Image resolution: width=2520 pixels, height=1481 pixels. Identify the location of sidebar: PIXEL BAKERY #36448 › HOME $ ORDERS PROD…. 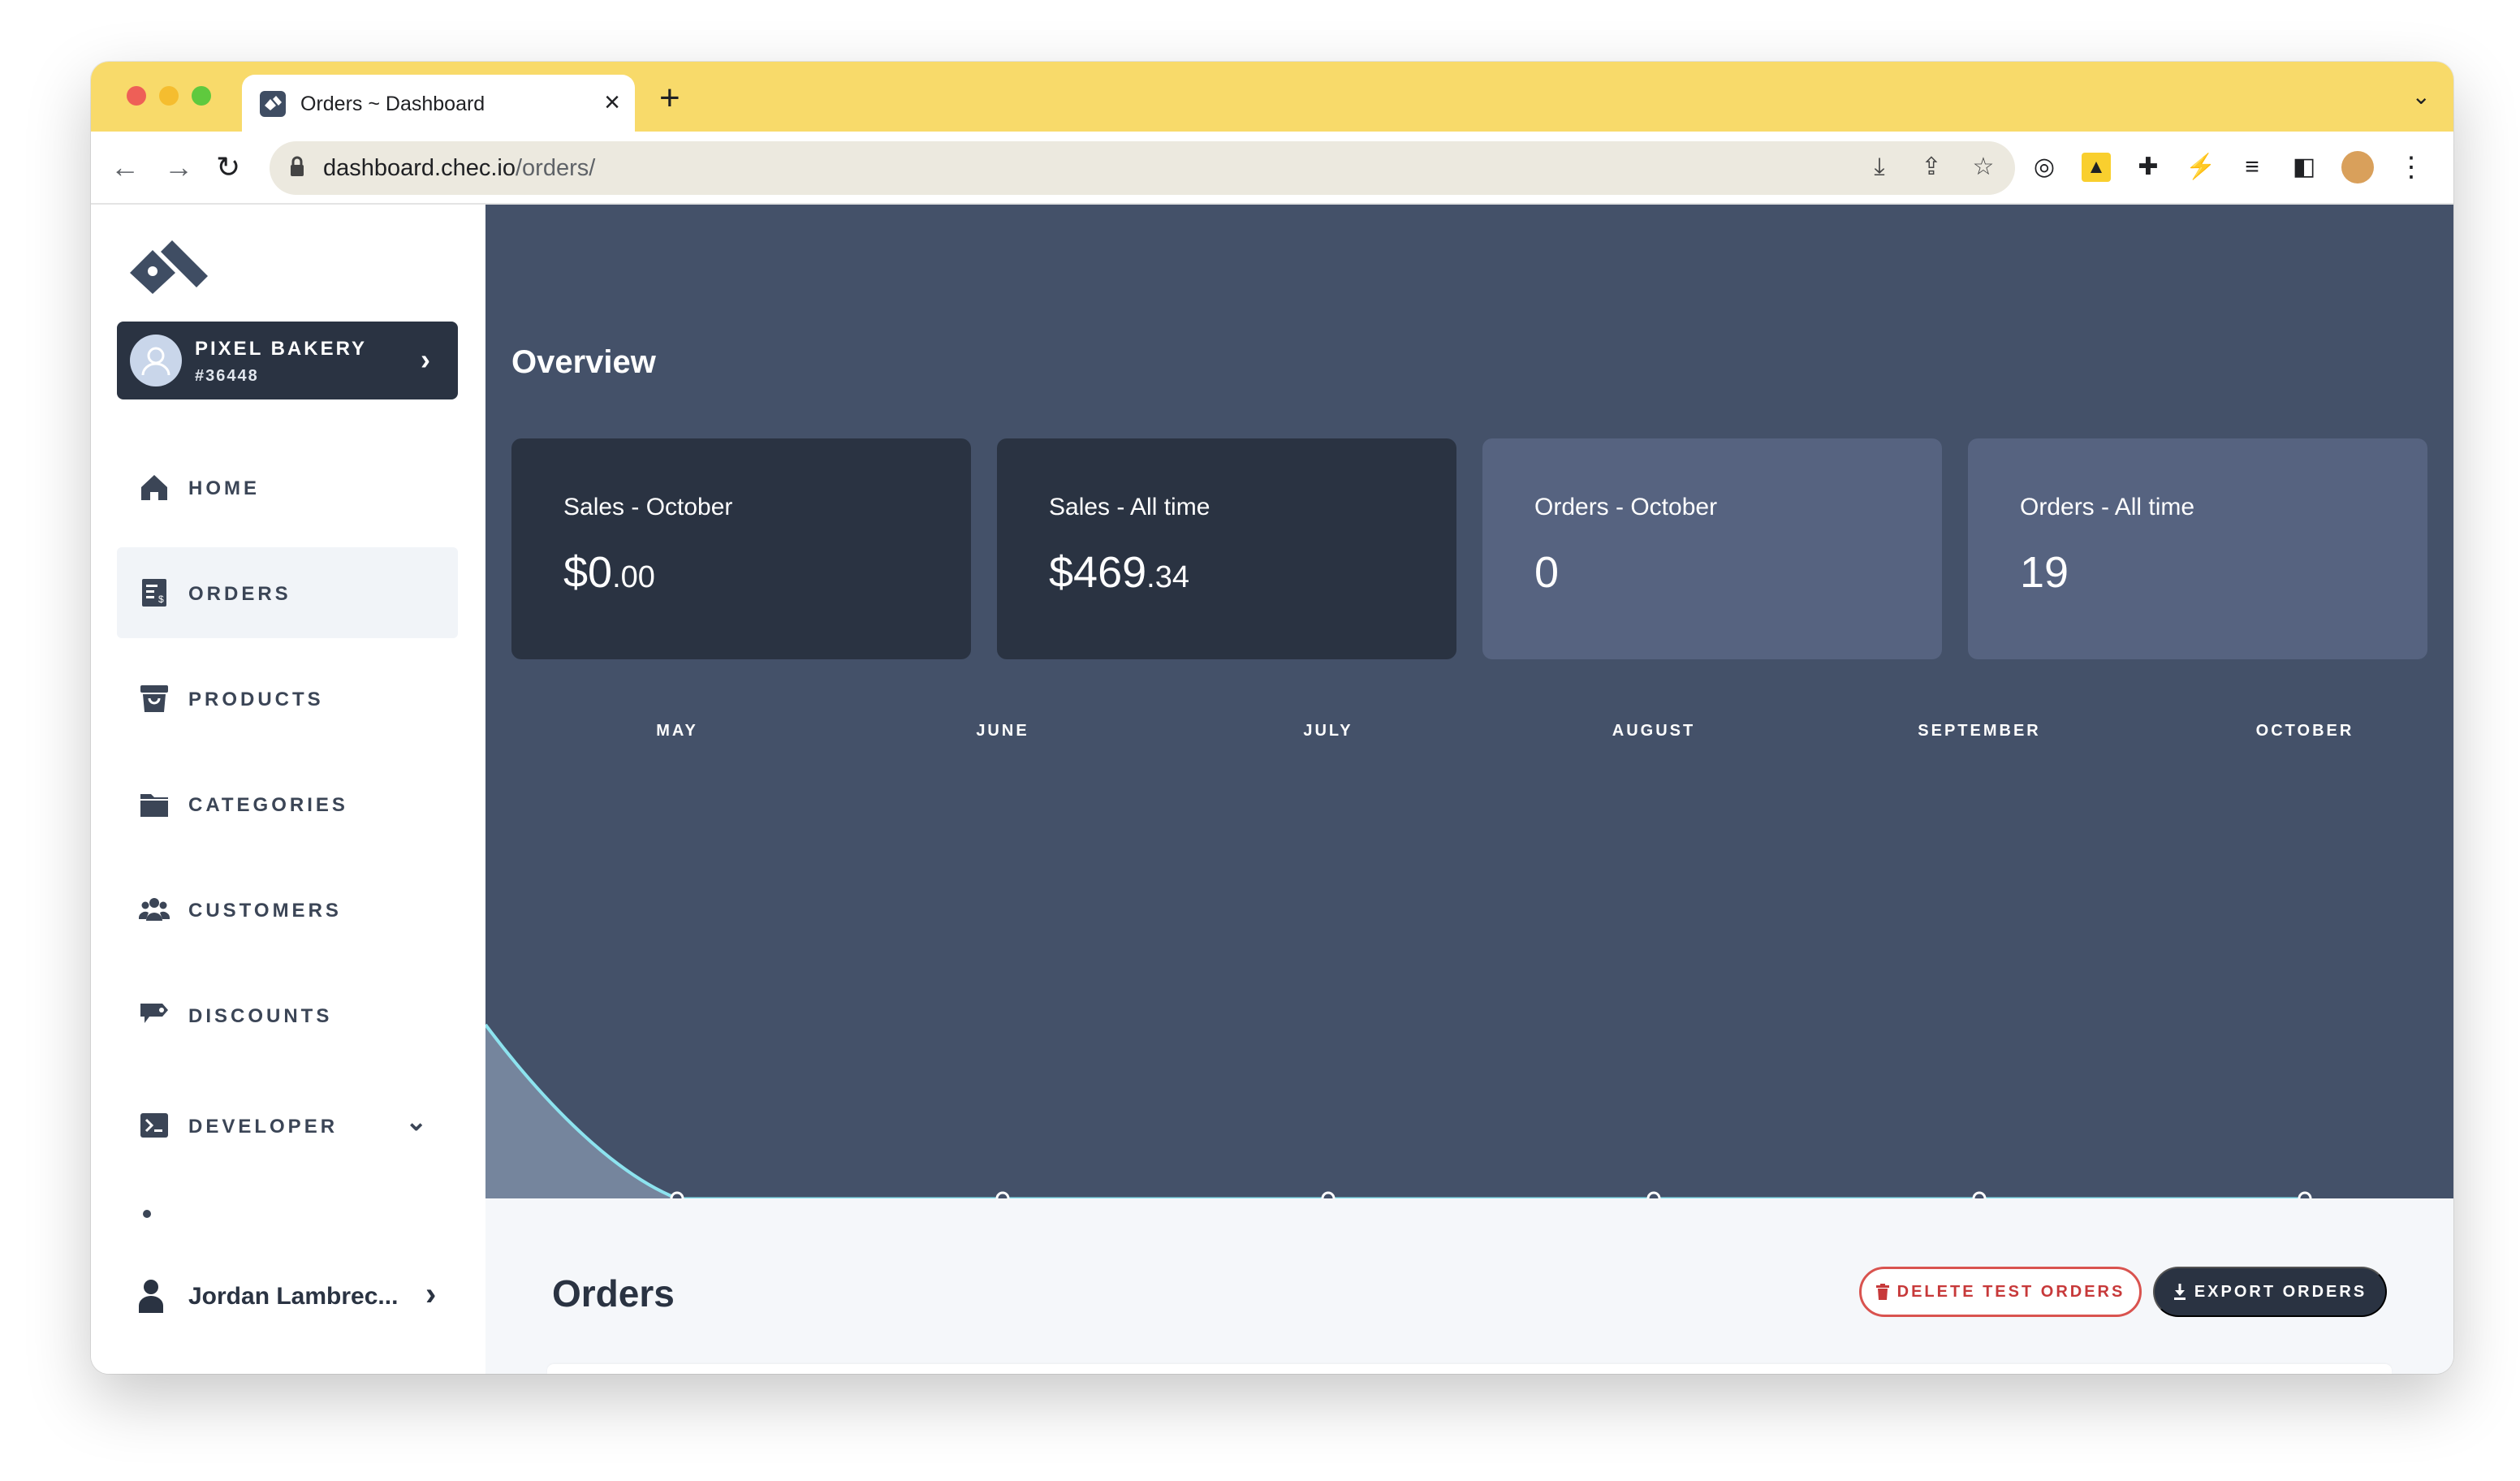
(288, 789).